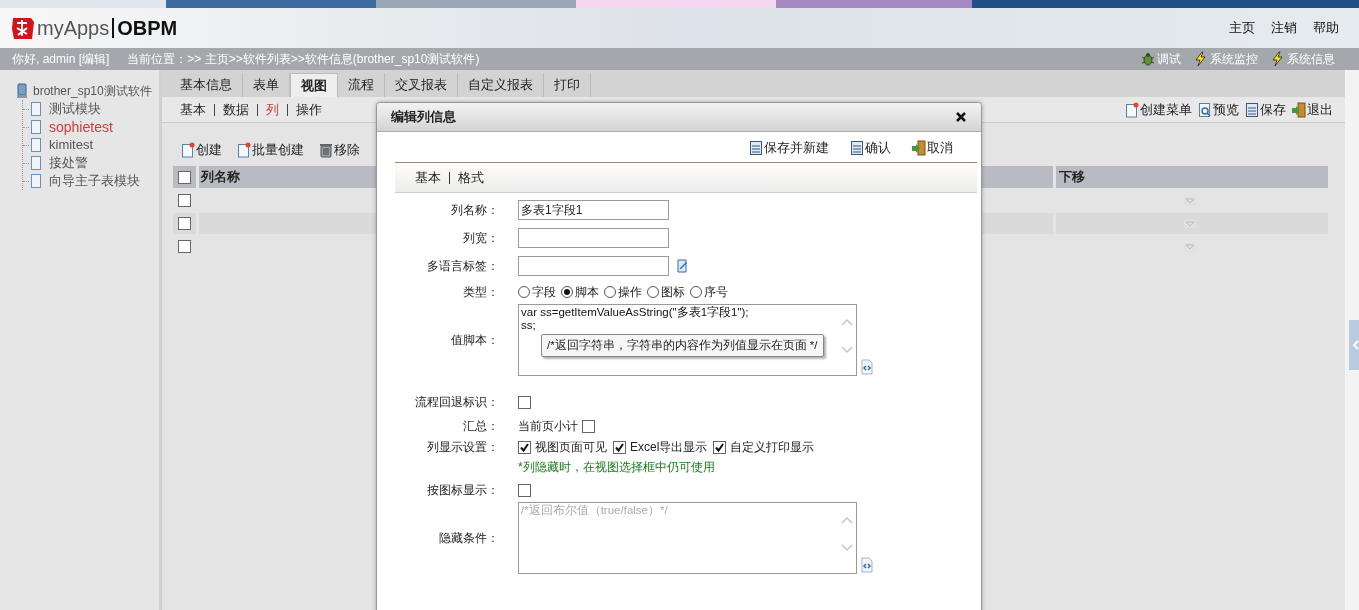 Image resolution: width=1359 pixels, height=610 pixels. What do you see at coordinates (81, 127) in the screenshot?
I see `tree-item: sophietest` at bounding box center [81, 127].